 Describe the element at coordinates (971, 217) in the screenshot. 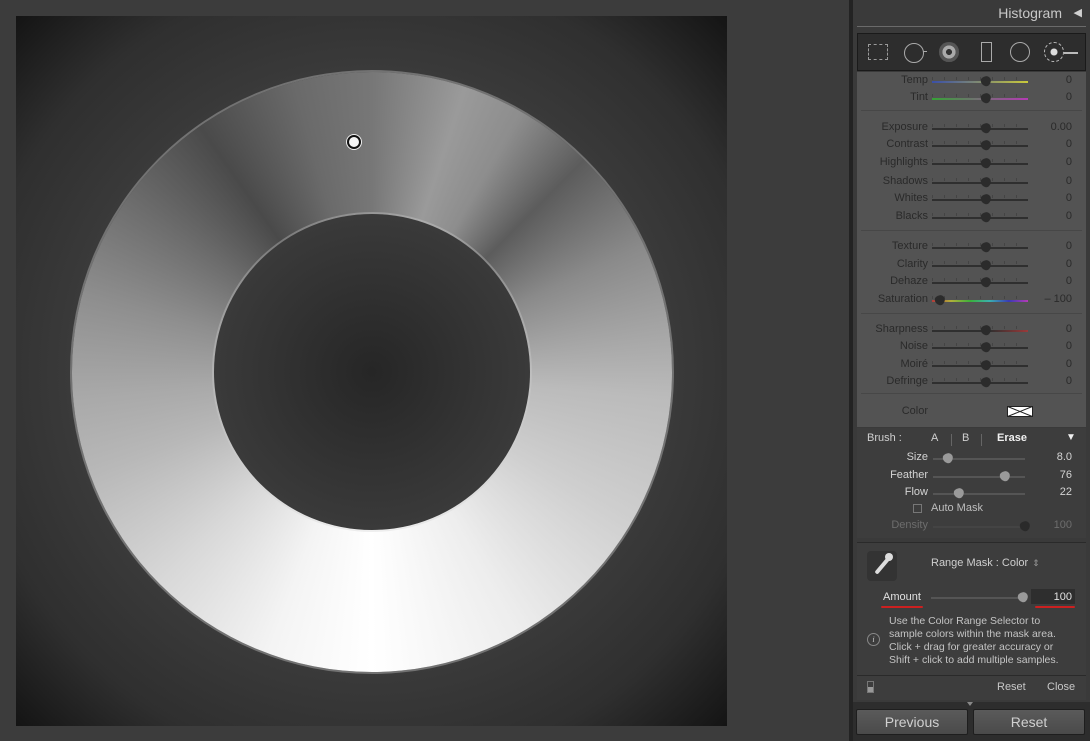

I see `blacks-slider-row: Blacks 0` at that location.